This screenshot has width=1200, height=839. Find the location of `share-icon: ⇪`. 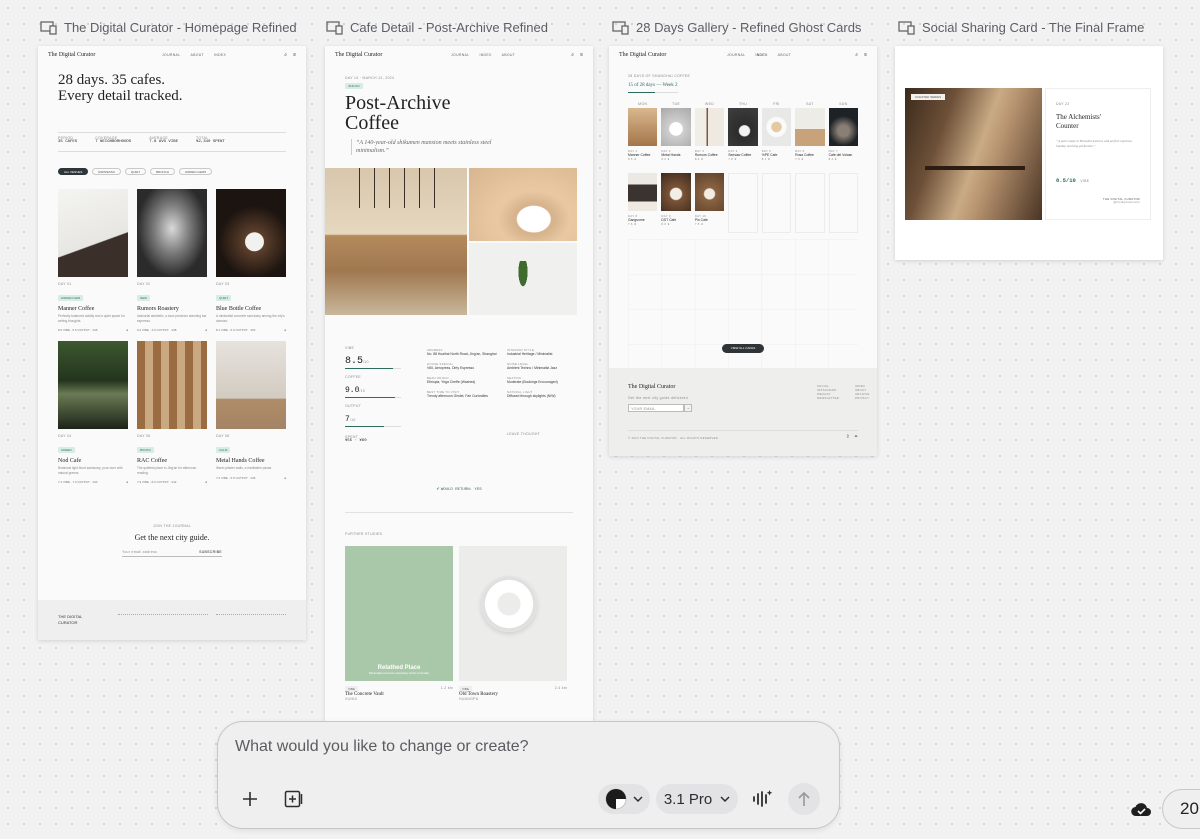

share-icon: ⇪ is located at coordinates (848, 437).